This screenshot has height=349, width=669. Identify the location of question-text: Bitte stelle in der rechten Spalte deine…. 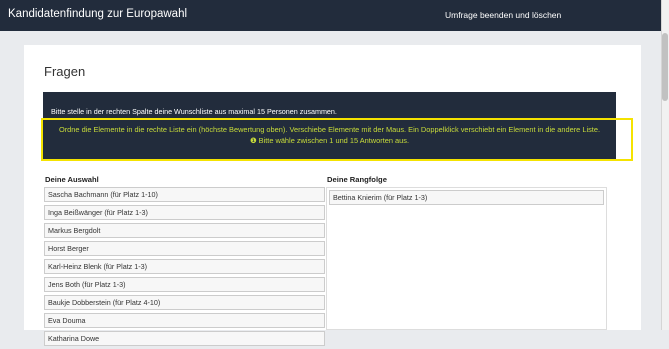
(194, 111).